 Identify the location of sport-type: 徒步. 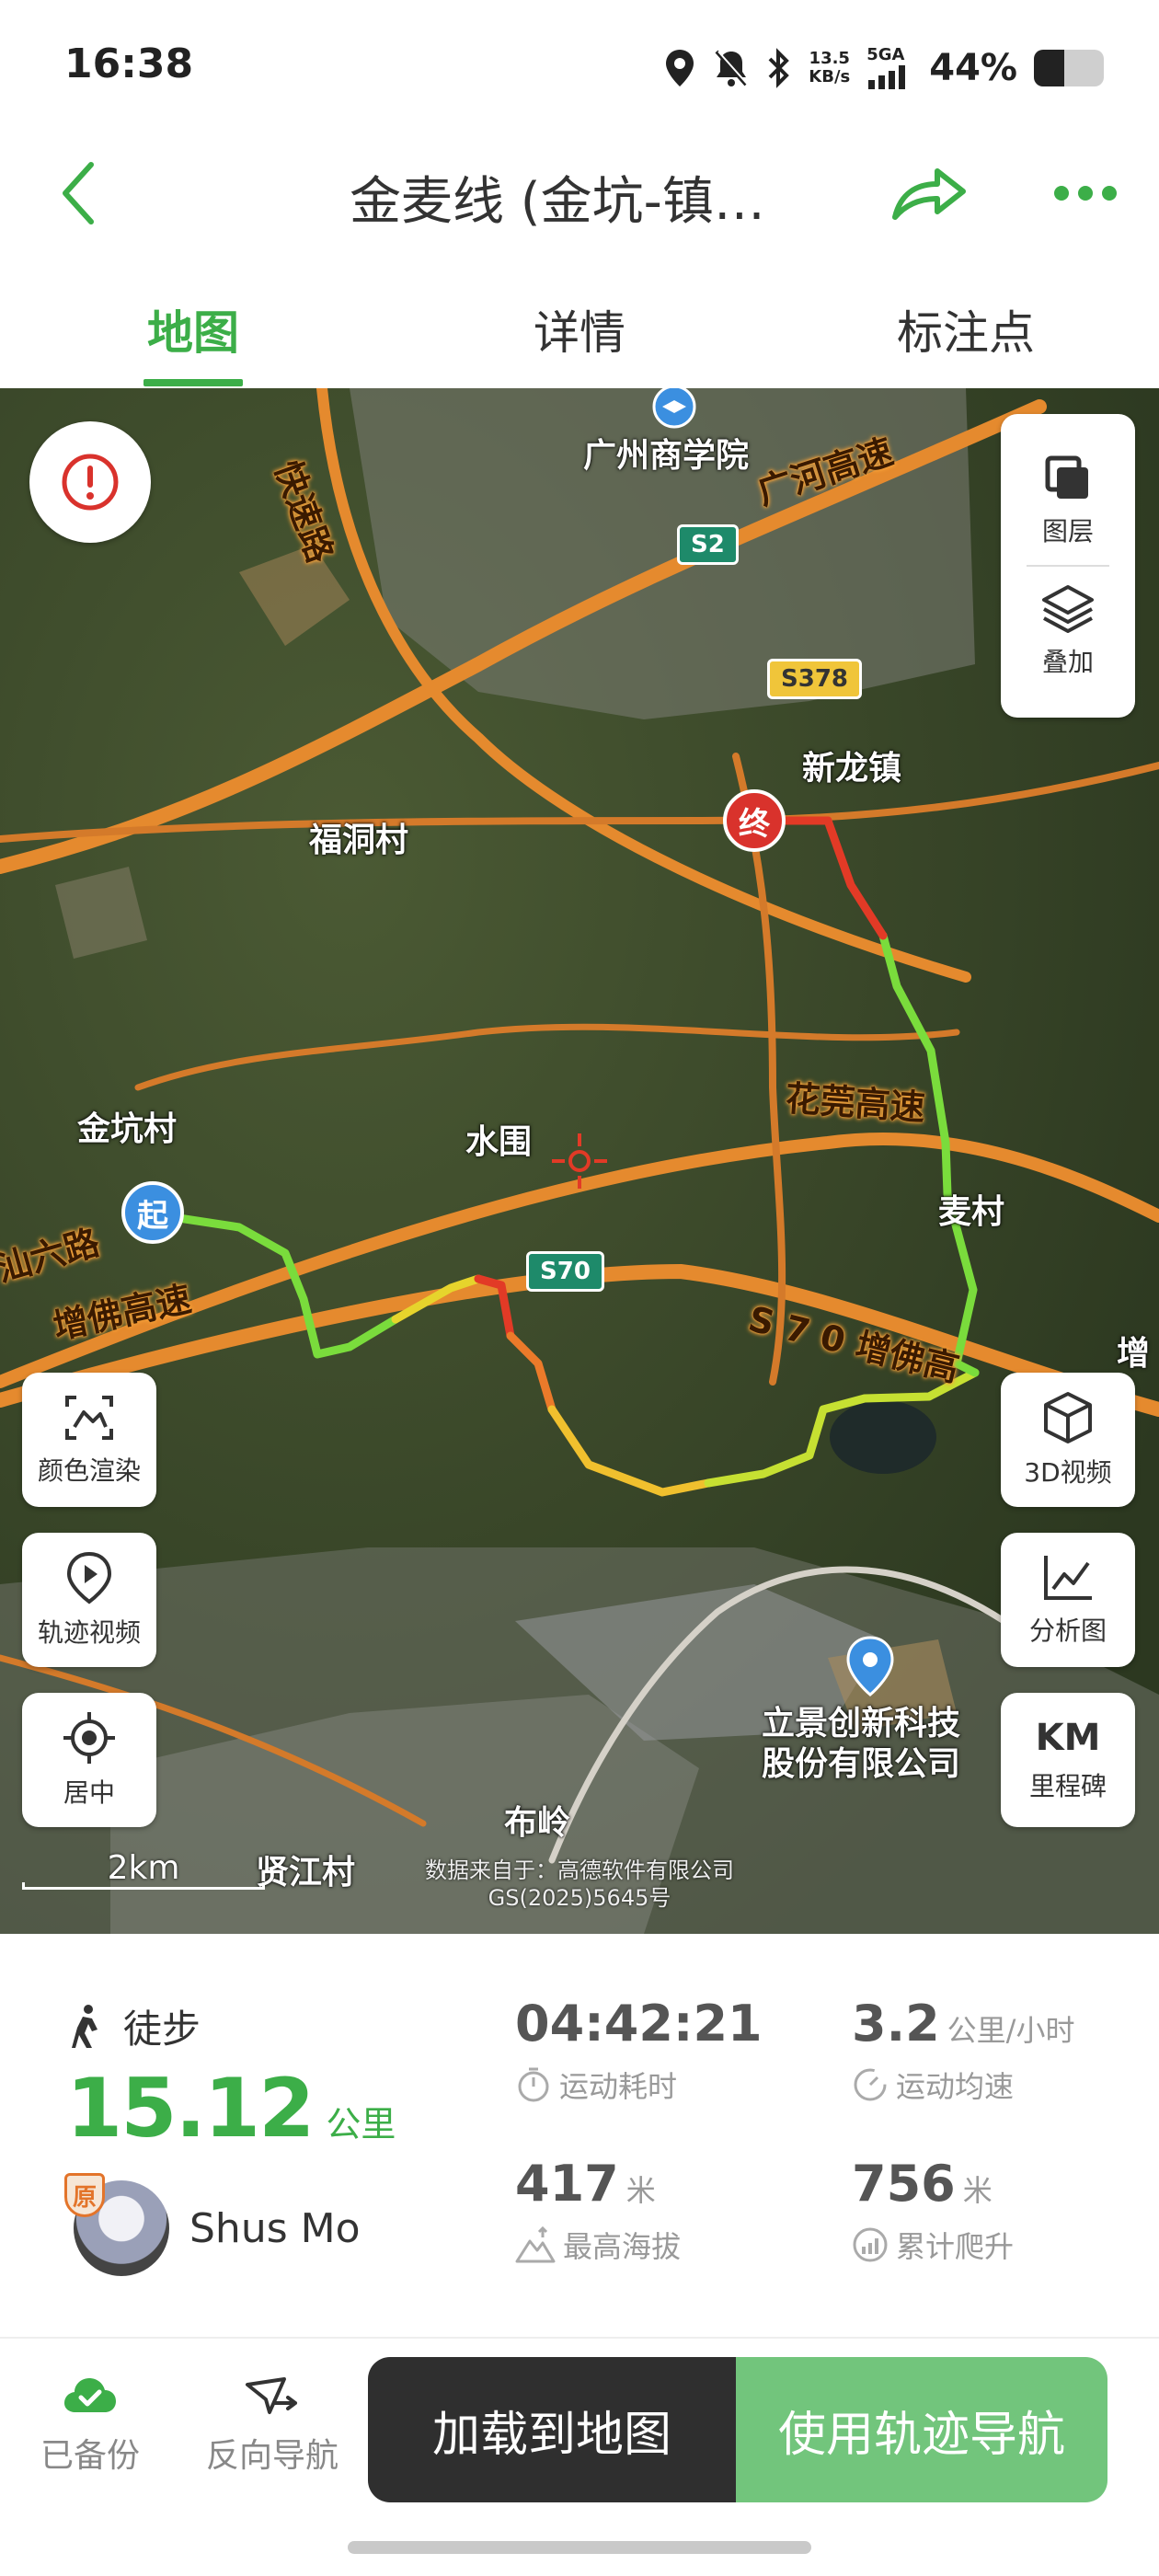
(135, 2026).